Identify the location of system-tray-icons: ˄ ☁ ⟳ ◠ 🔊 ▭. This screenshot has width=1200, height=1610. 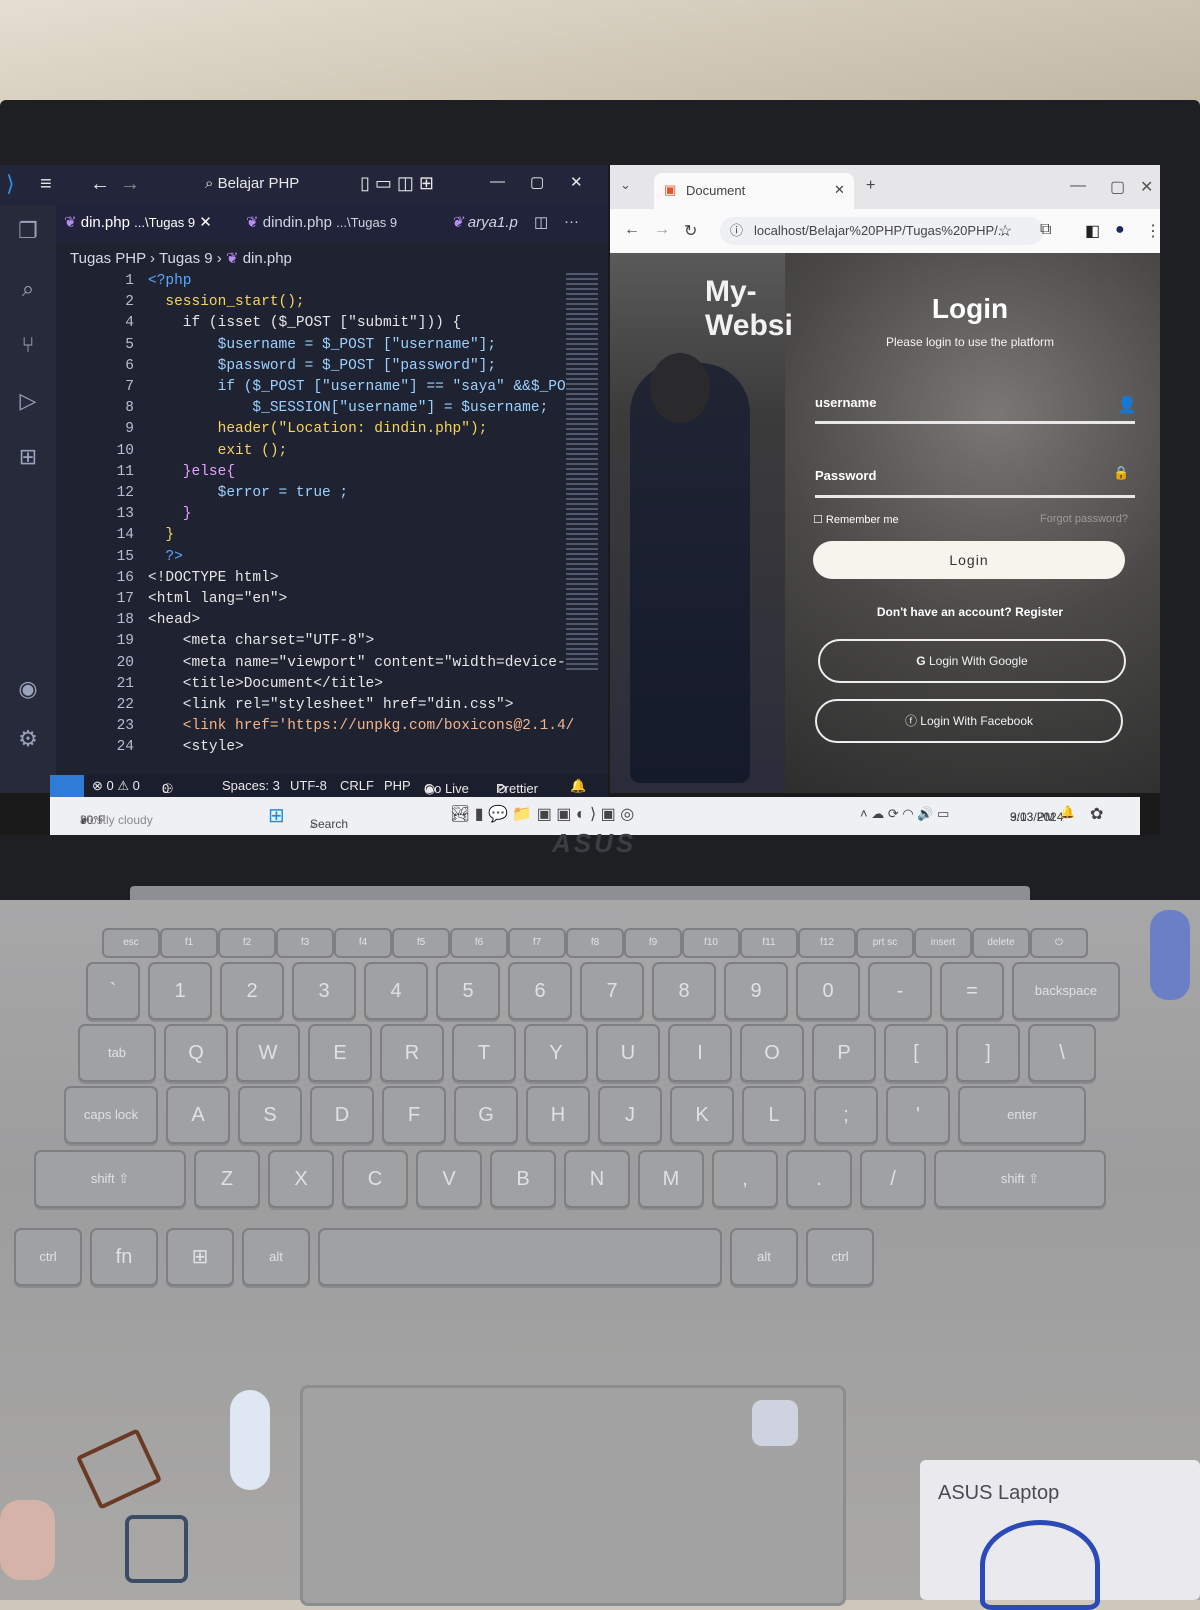
(904, 814).